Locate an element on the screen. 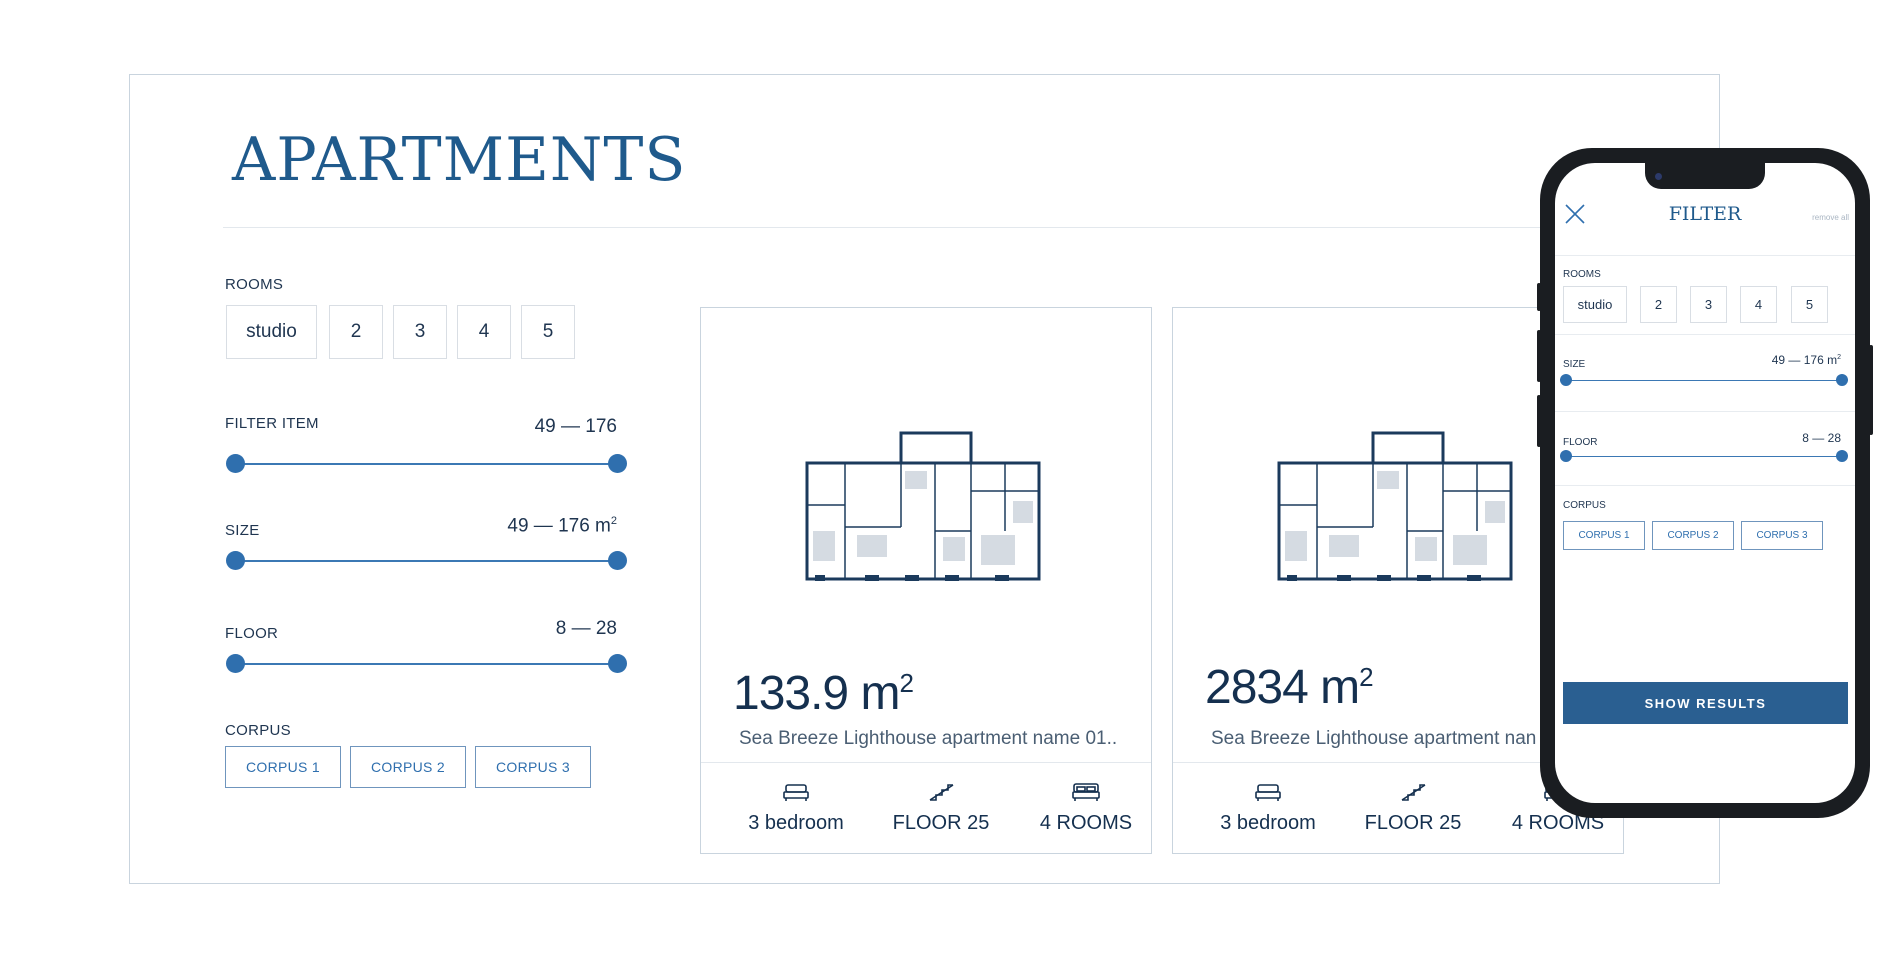  size-slider-min-handle is located at coordinates (235, 560).